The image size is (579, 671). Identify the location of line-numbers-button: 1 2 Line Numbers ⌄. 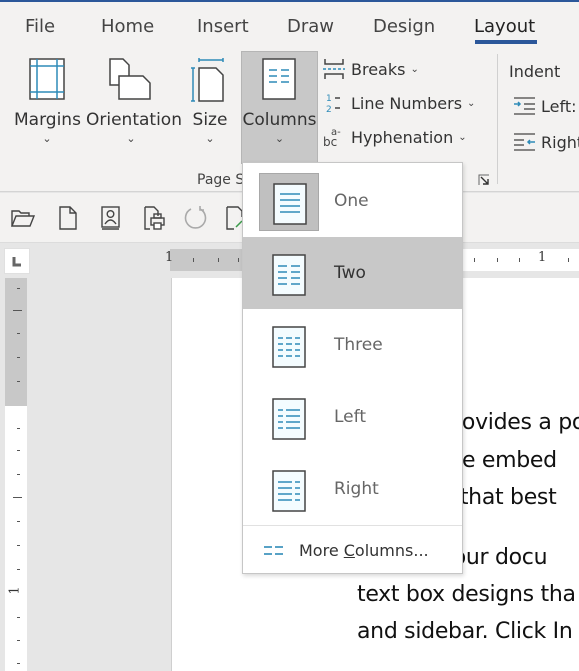
(398, 103).